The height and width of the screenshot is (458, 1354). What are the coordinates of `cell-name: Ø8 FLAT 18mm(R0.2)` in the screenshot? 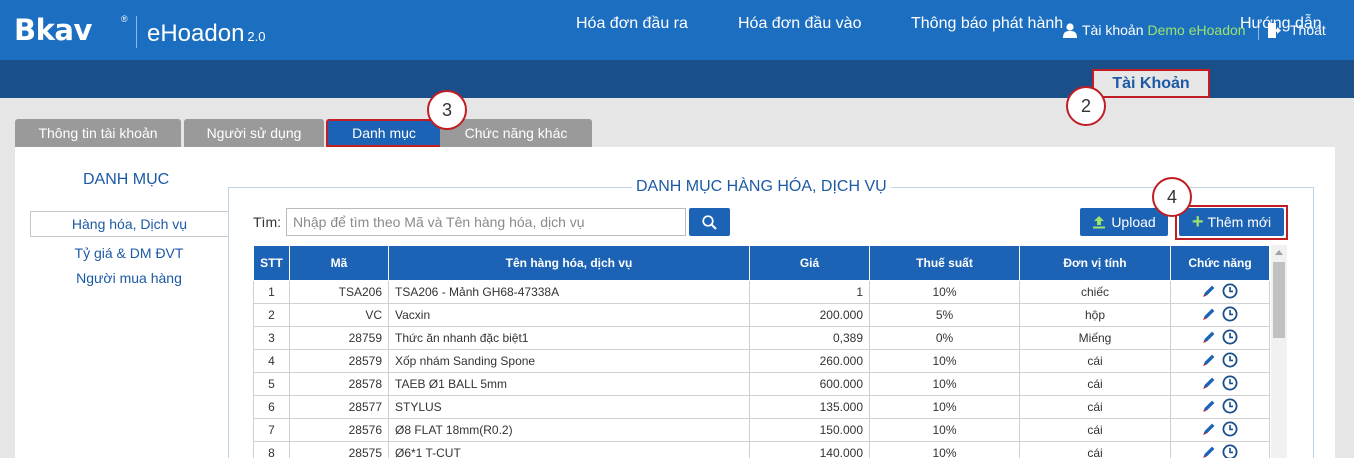 It's located at (569, 430).